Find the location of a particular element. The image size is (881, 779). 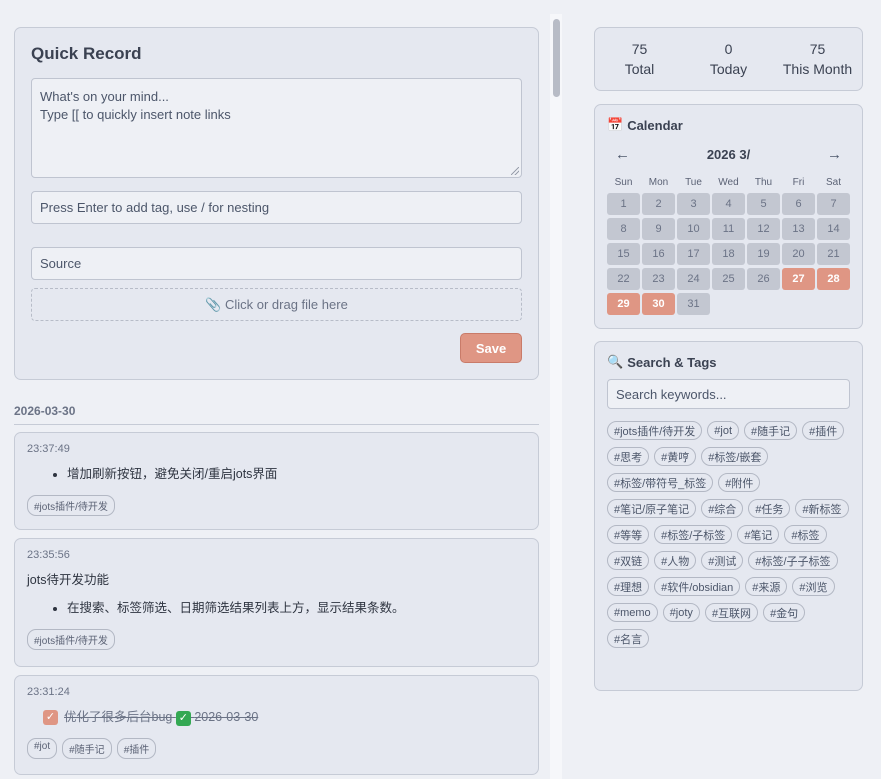

scrollbar-thumb is located at coordinates (556, 58).